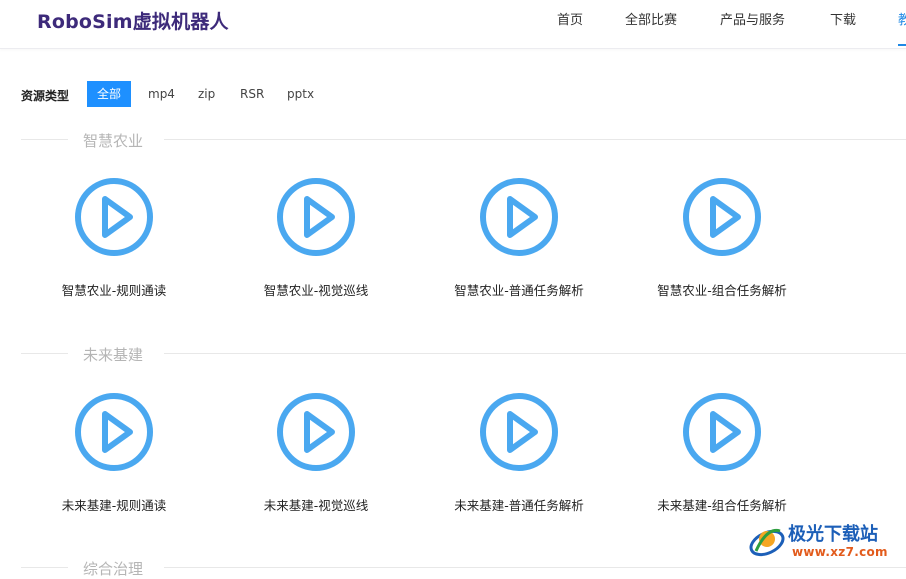 The width and height of the screenshot is (906, 579). What do you see at coordinates (722, 505) in the screenshot?
I see `resource-title: 未来基建-组合任务解析` at bounding box center [722, 505].